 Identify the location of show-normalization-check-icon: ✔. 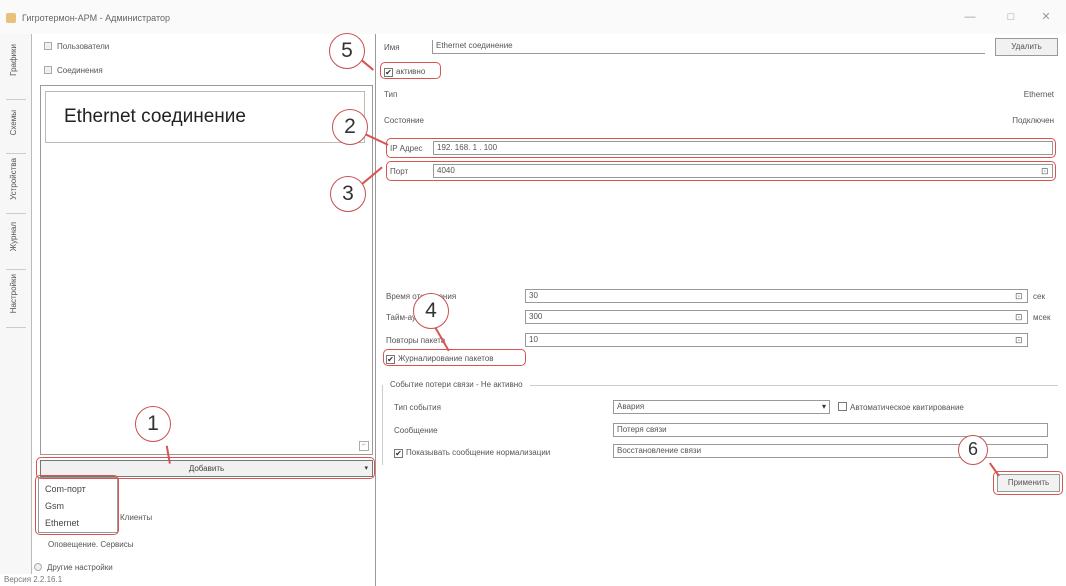
(398, 453).